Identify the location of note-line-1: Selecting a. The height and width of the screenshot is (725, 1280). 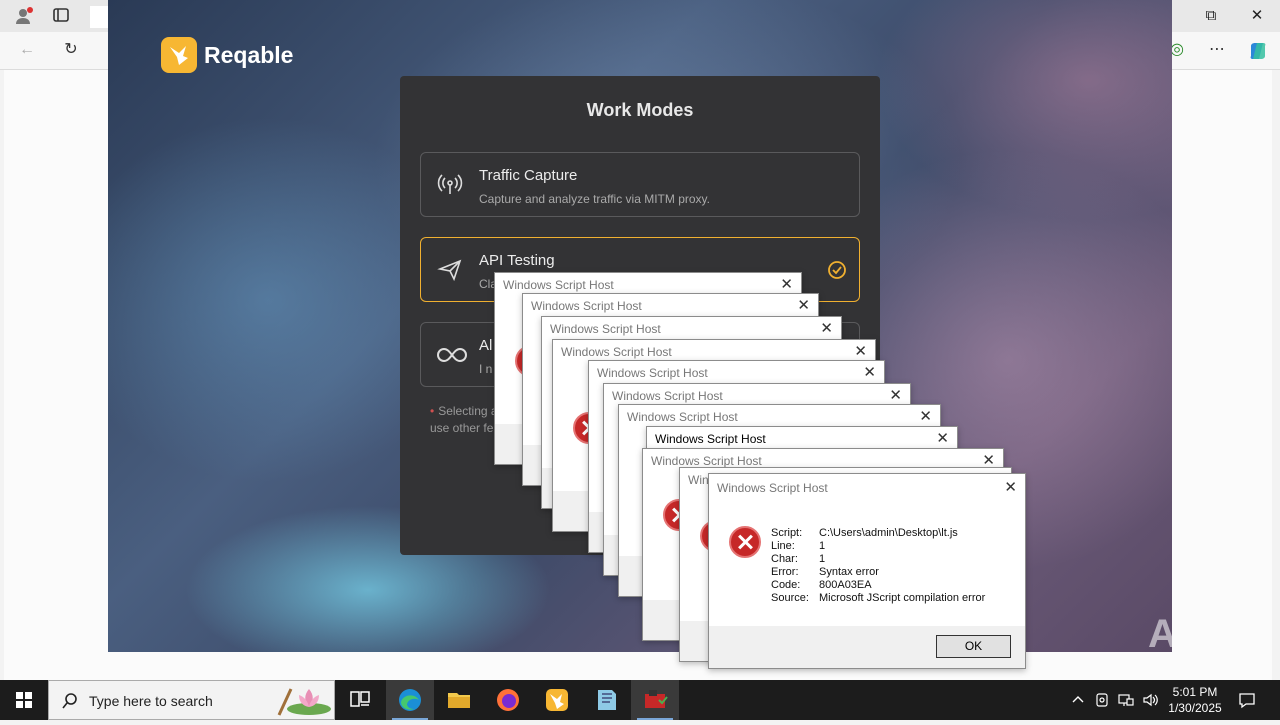
(468, 411).